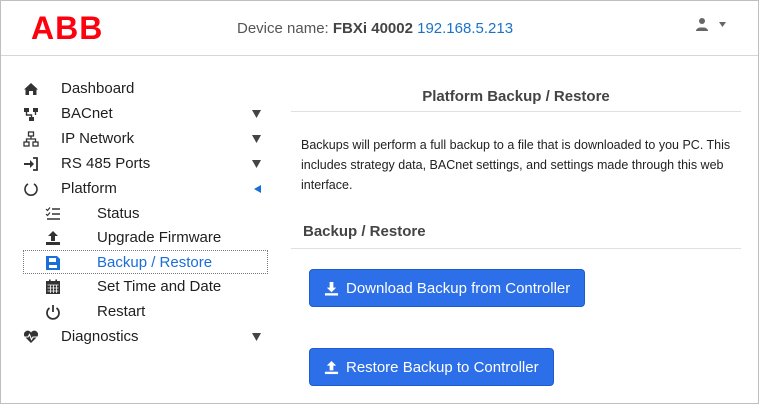 This screenshot has width=759, height=404. I want to click on sidebar-item-label: BACnet, so click(87, 113).